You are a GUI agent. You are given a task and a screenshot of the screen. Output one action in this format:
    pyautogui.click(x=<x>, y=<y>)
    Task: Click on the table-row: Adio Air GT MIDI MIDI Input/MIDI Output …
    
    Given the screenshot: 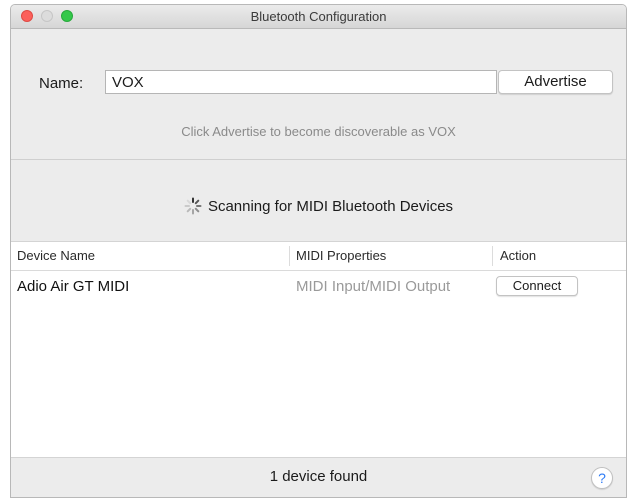 What is the action you would take?
    pyautogui.click(x=318, y=287)
    